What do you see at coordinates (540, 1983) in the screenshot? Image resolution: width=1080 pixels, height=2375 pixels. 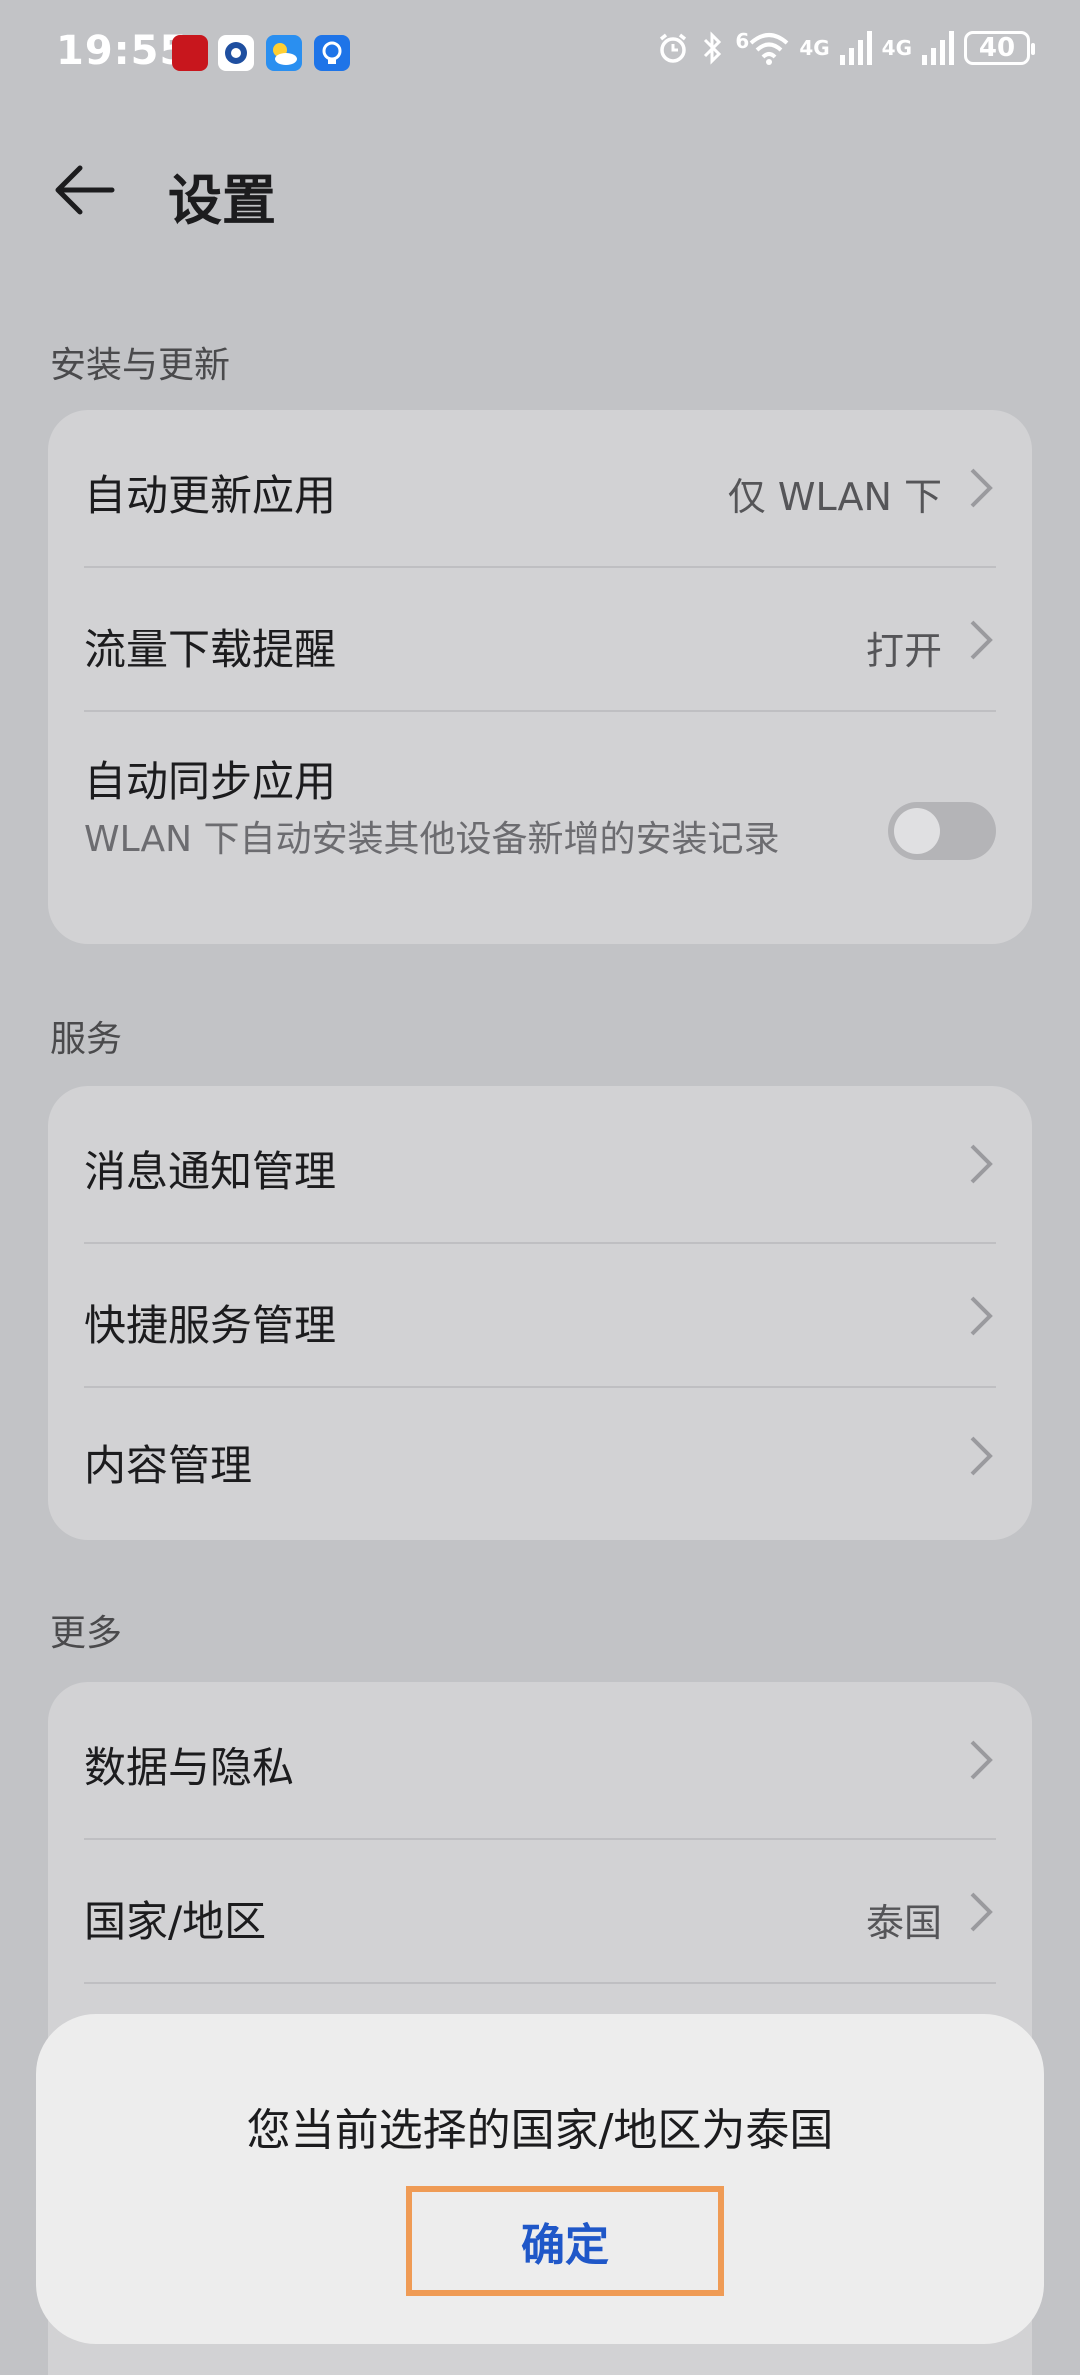 I see `divider` at bounding box center [540, 1983].